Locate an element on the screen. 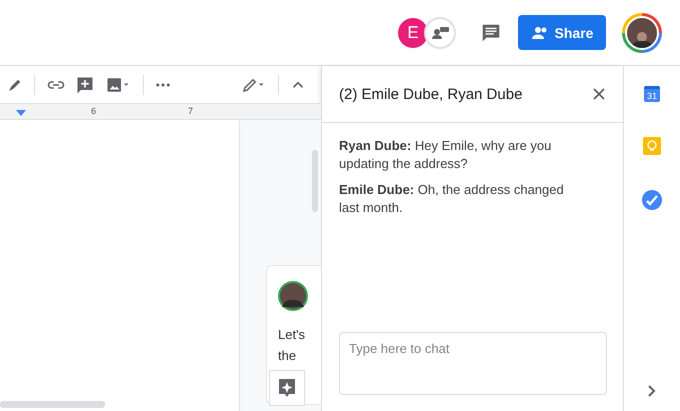  collaborator-avatar: E is located at coordinates (413, 33).